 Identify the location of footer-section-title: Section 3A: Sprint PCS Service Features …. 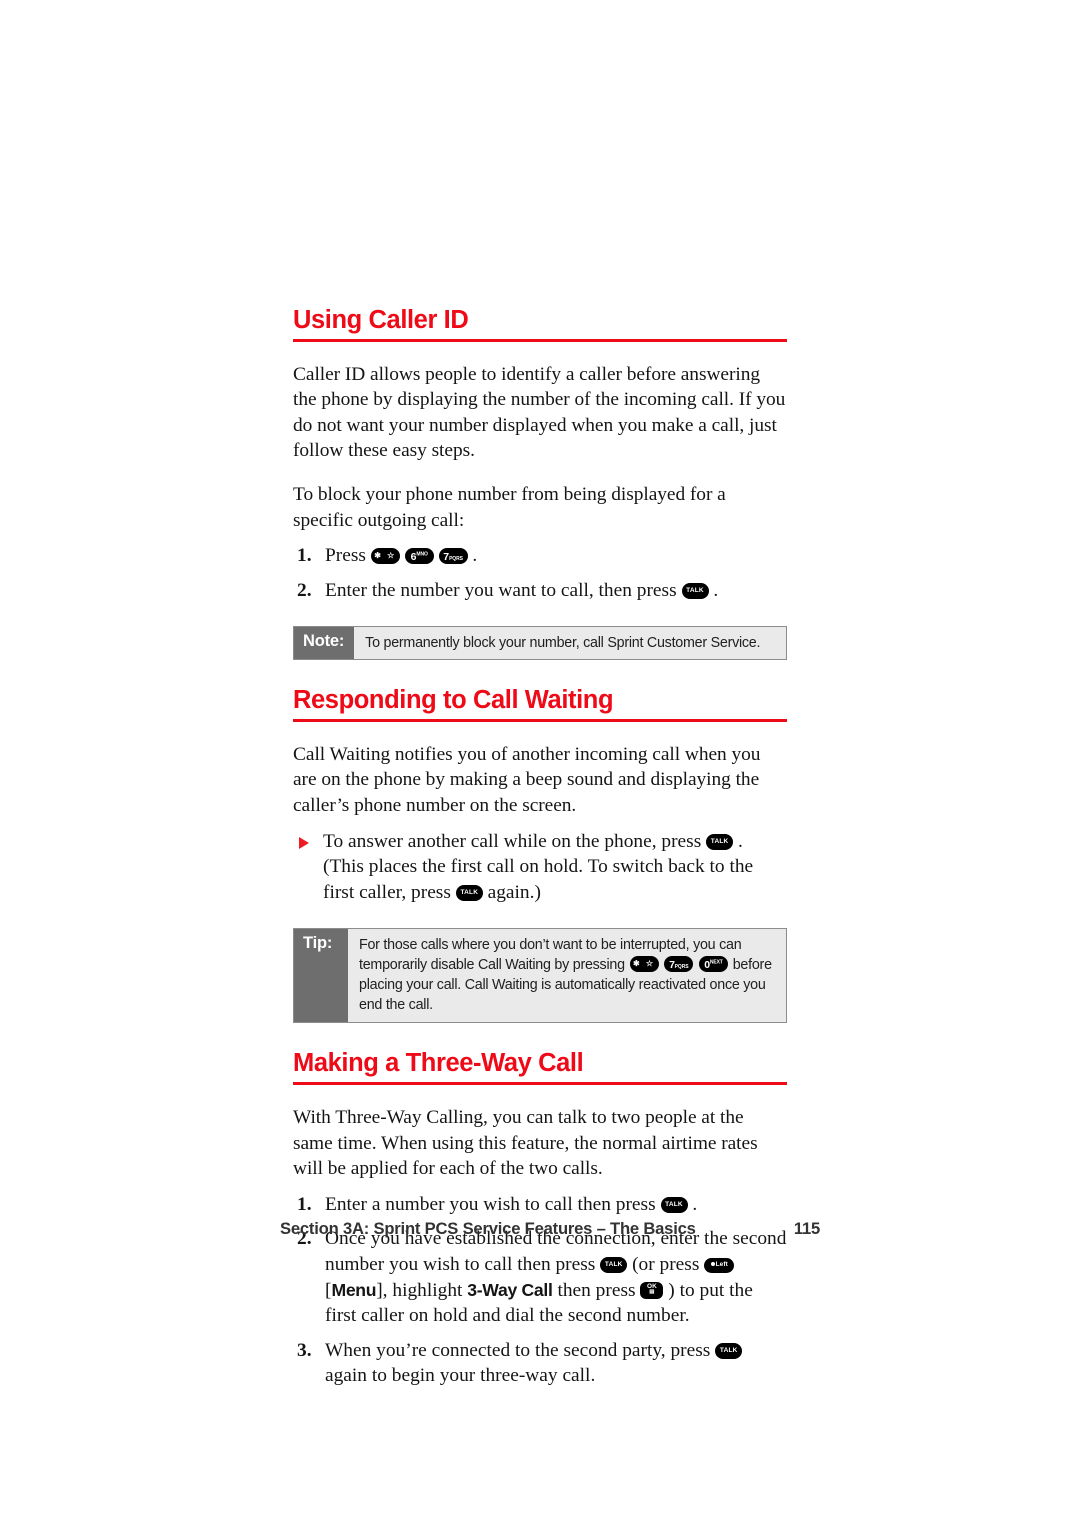
(488, 1228).